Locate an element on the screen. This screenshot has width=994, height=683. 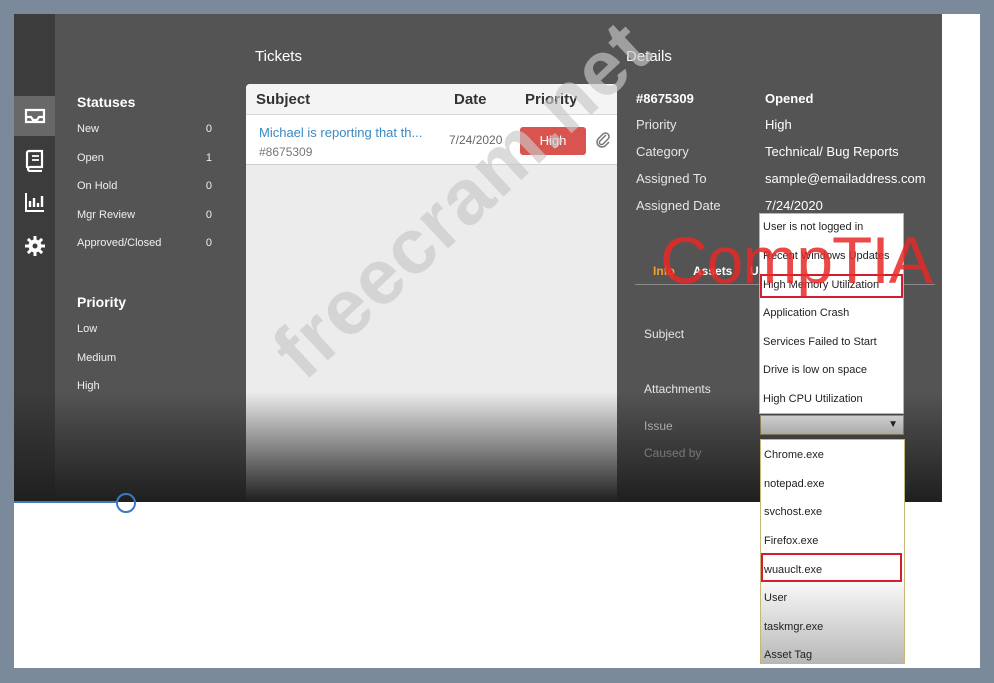
ticket-status: Opened is located at coordinates (789, 98).